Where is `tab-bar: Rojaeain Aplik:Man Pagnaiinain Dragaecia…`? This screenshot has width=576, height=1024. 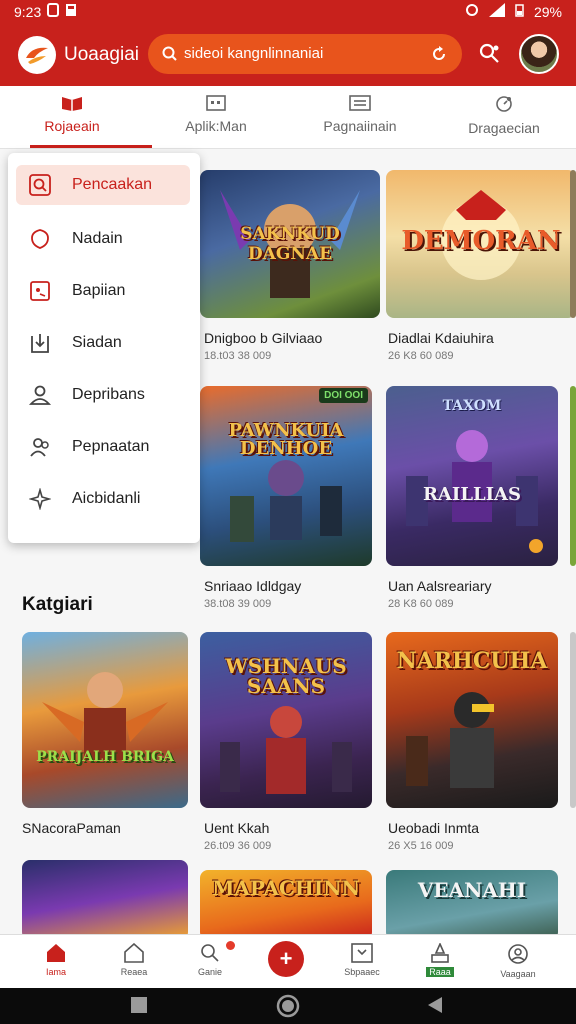 tab-bar: Rojaeain Aplik:Man Pagnaiinain Dragaecia… is located at coordinates (288, 117).